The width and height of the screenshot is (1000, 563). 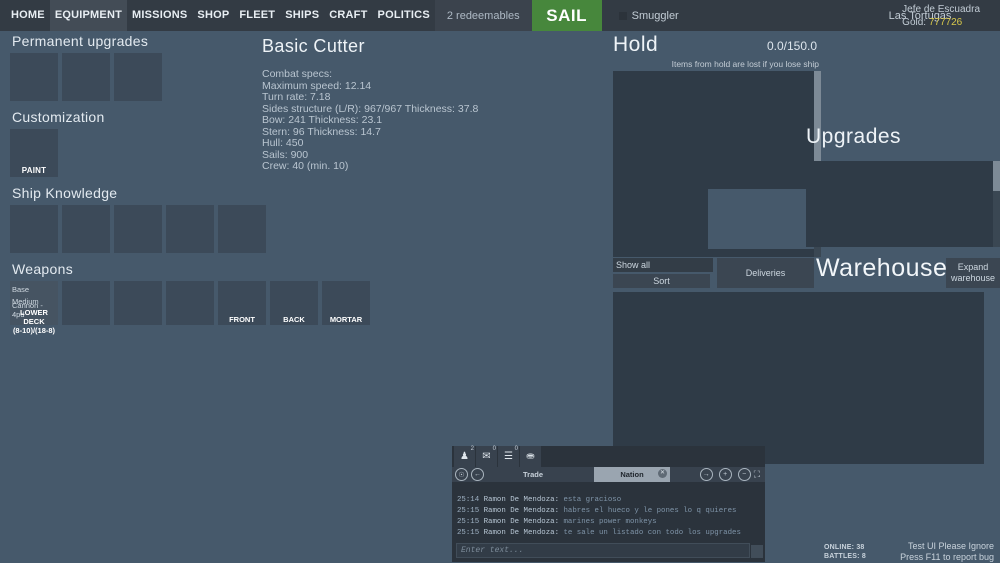 I want to click on player-rank: Jefe de Escuadra, so click(x=941, y=9).